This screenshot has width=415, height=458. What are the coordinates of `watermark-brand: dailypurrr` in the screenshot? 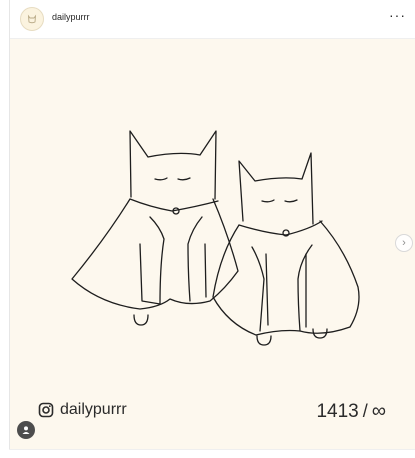 It's located at (82, 410).